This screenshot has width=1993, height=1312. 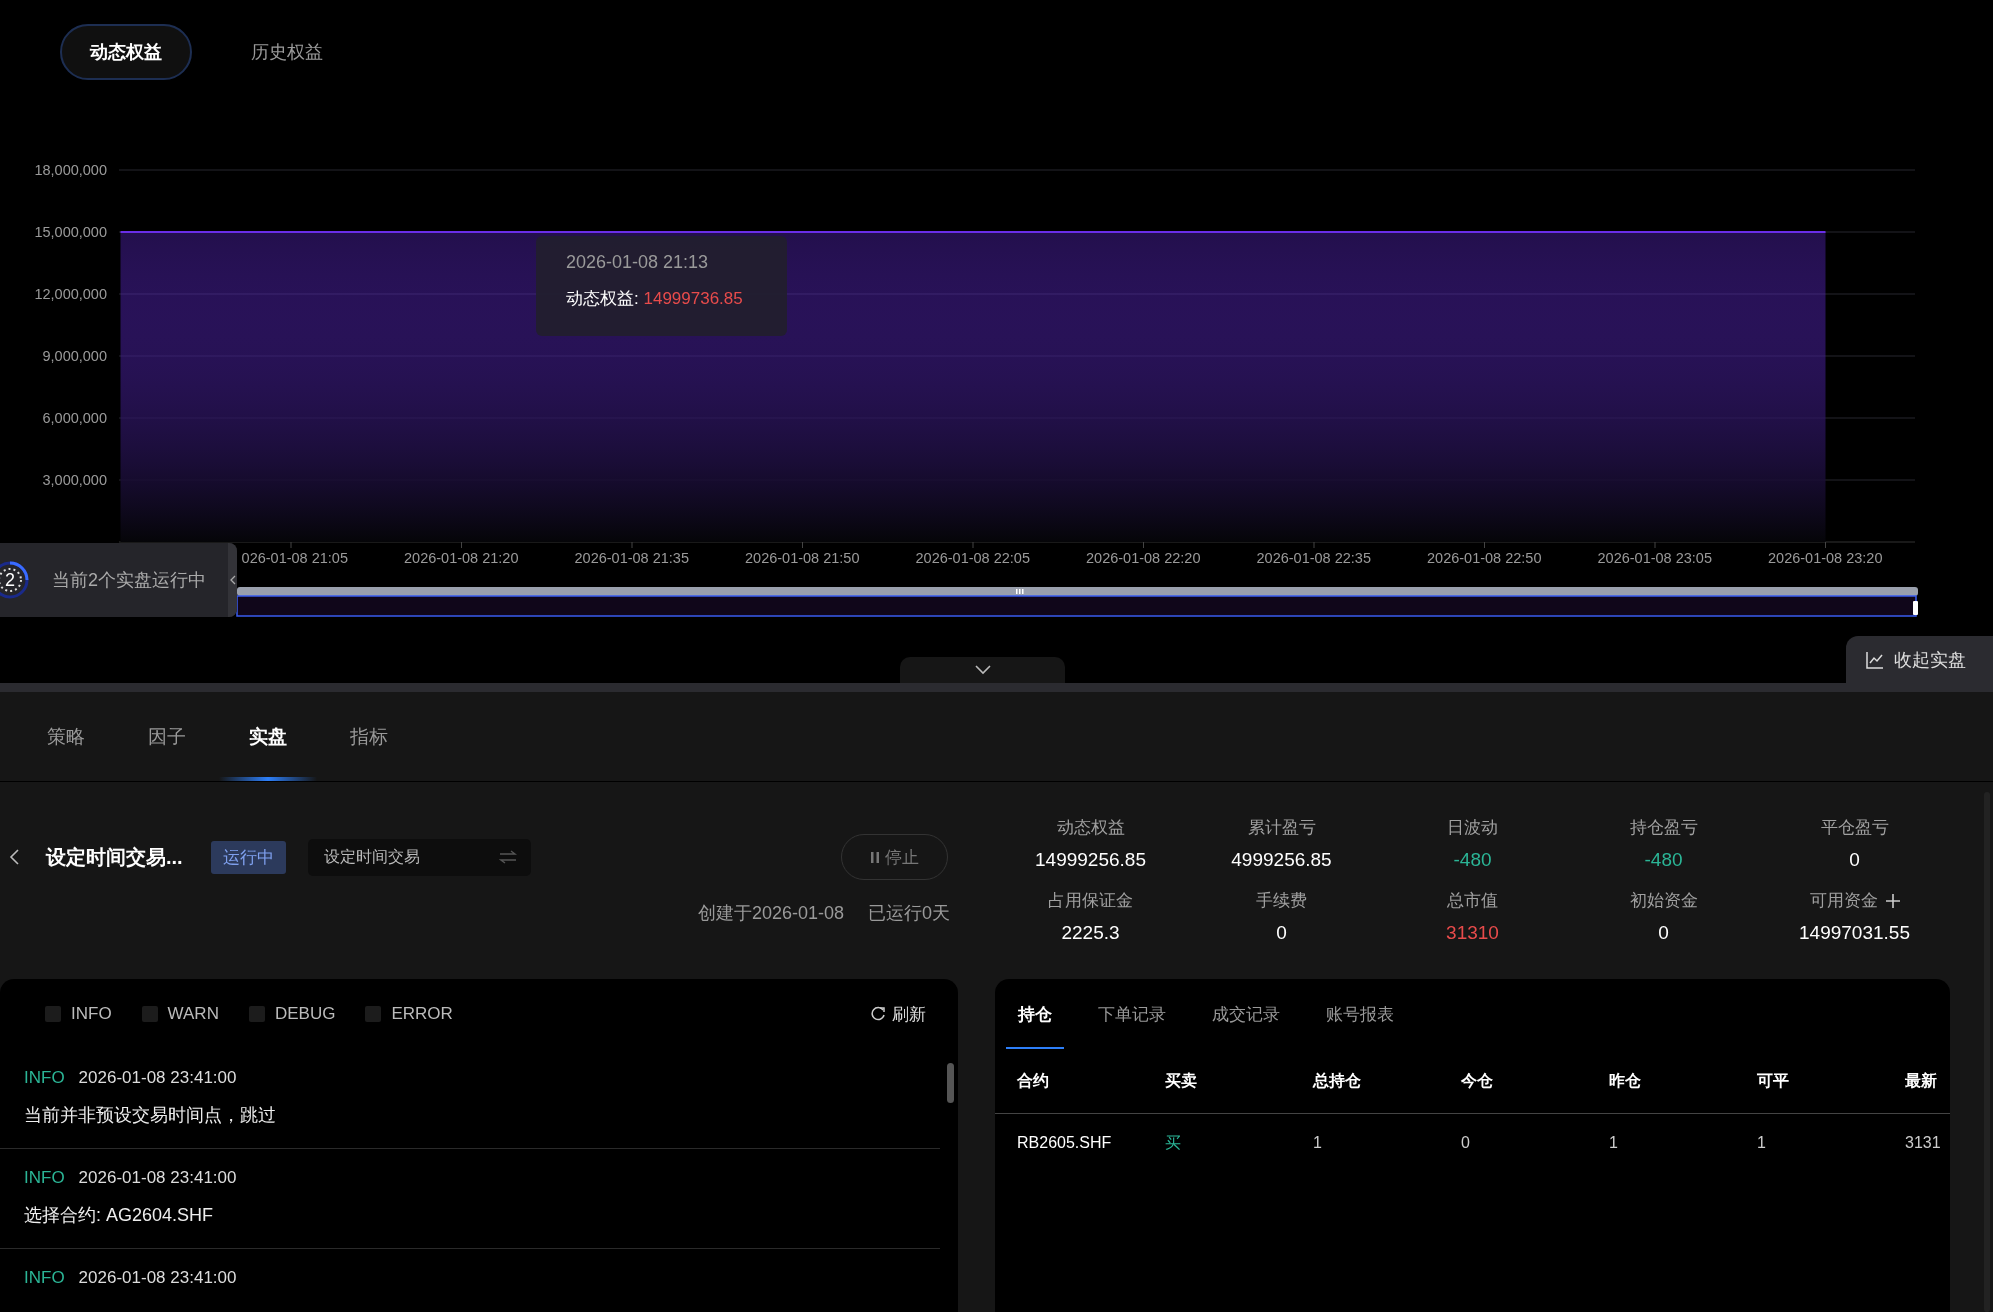 I want to click on x-axis-label: 2026-01-08 22:05, so click(x=972, y=558).